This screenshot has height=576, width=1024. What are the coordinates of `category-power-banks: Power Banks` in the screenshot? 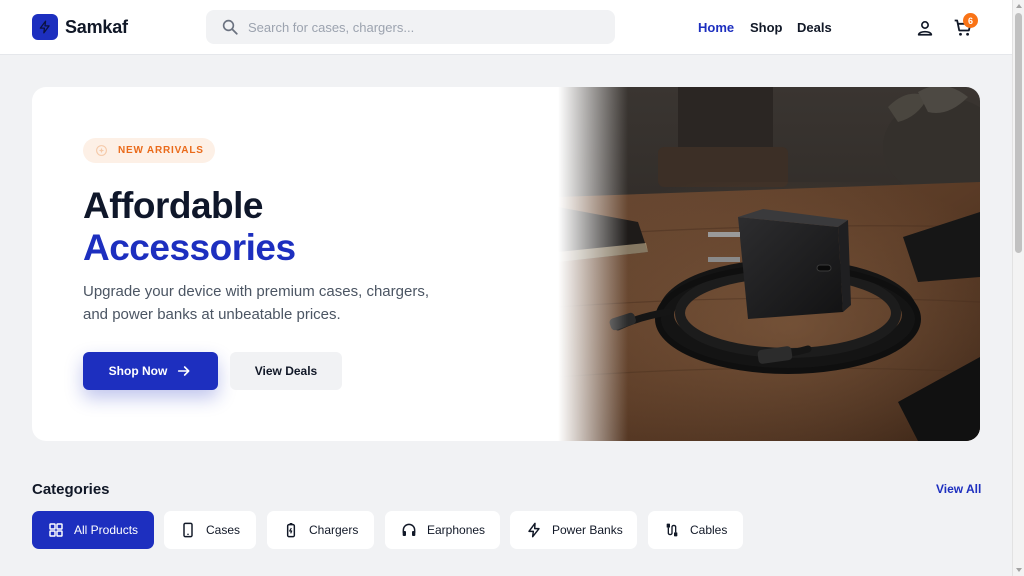 It's located at (573, 530).